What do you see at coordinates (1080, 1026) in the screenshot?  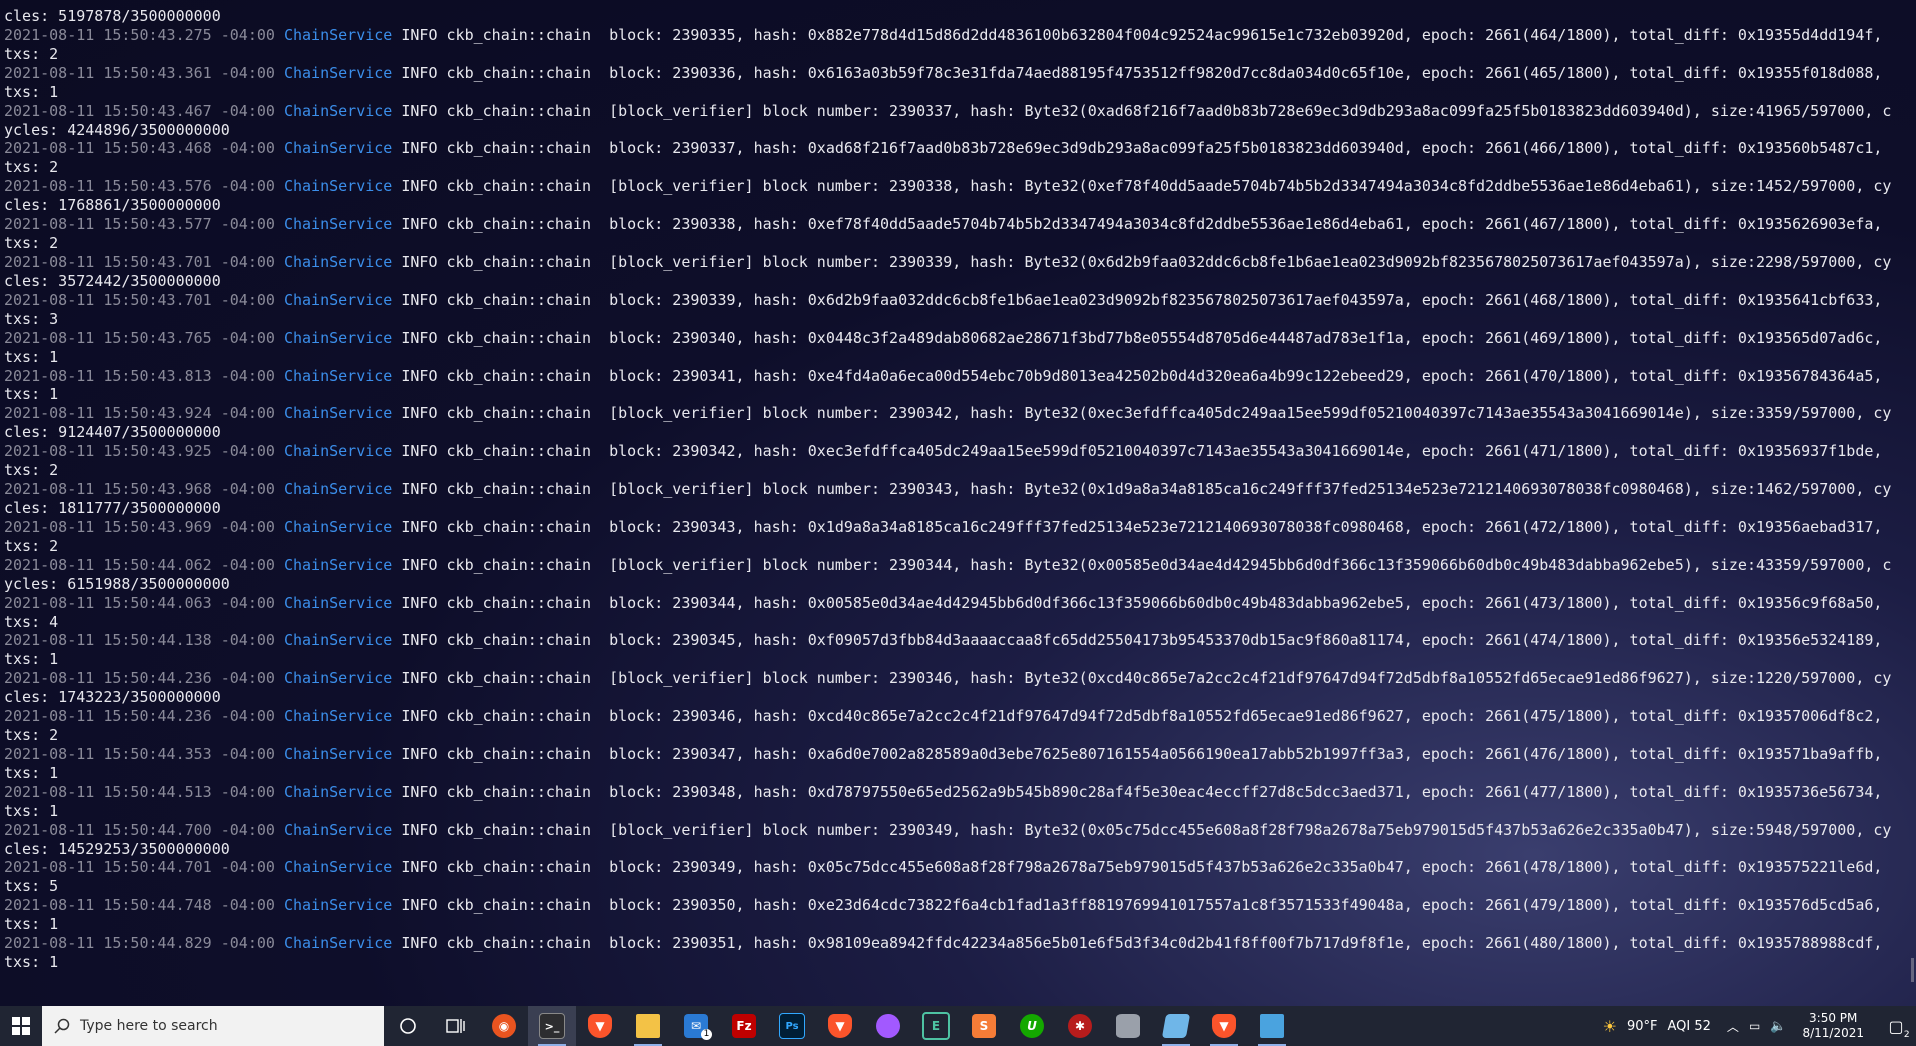 I see `taskbar-app-security: ✱` at bounding box center [1080, 1026].